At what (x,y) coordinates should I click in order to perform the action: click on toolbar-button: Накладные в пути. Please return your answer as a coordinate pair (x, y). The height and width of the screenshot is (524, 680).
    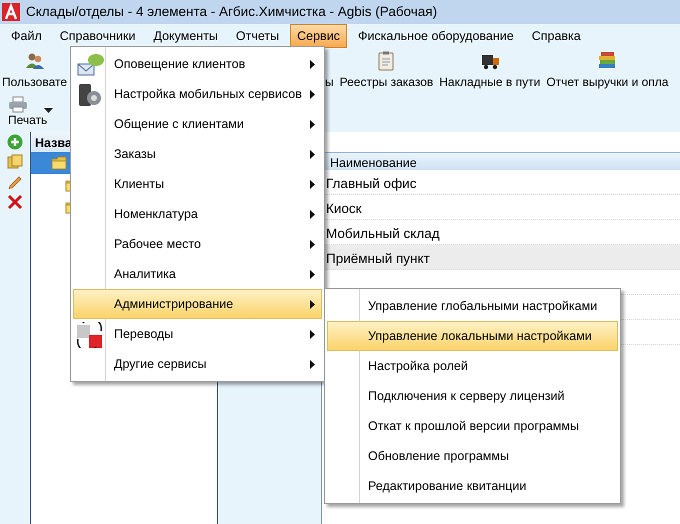
    Looking at the image, I should click on (490, 71).